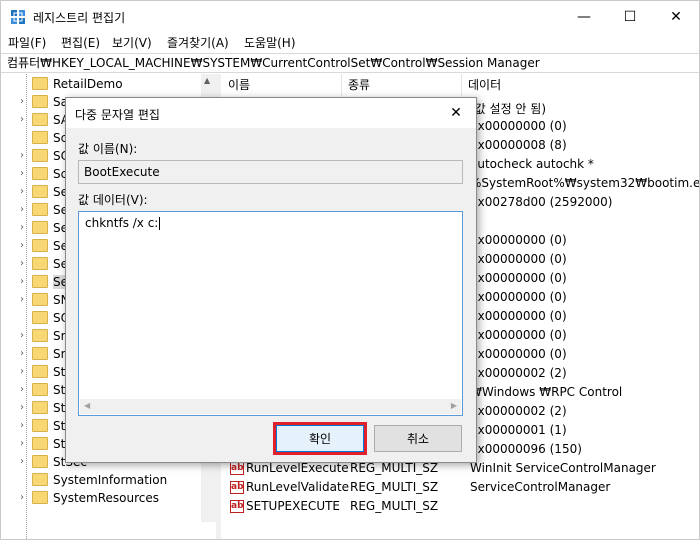 The height and width of the screenshot is (540, 700). I want to click on value-data: 0x00000001 (1), so click(518, 430).